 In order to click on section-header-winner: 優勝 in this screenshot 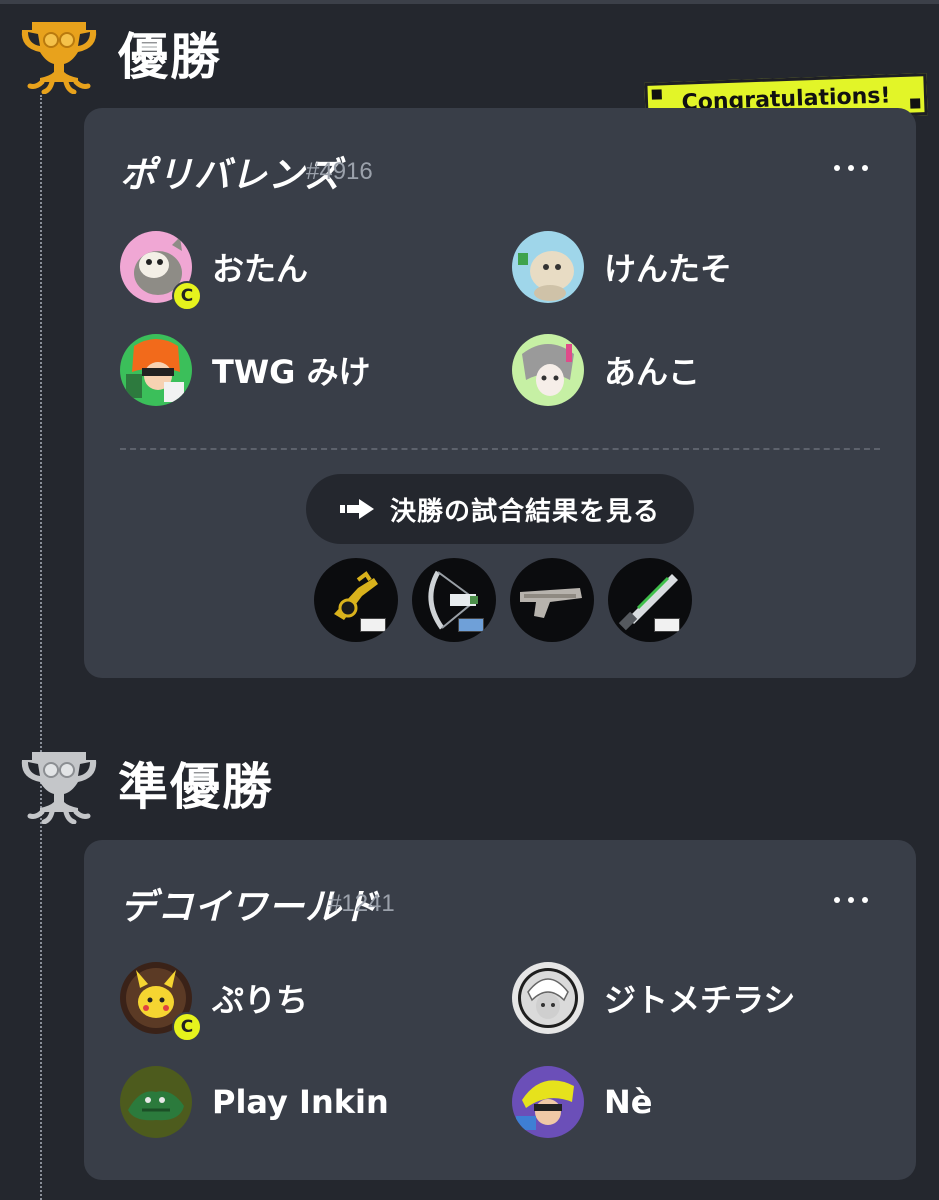, I will do `click(120, 53)`.